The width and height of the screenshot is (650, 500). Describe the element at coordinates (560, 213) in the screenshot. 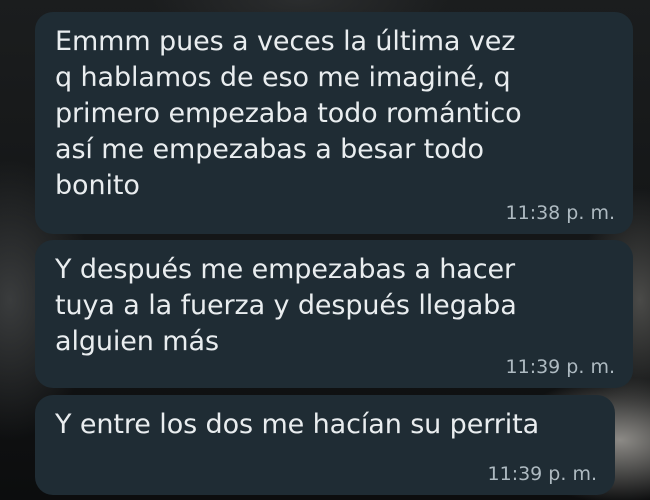

I see `message-timestamp: 11:38 p. m.` at that location.